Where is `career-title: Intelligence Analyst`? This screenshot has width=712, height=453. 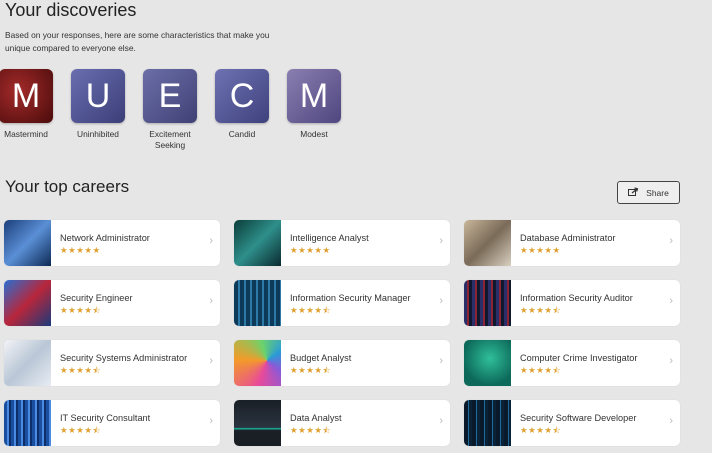
career-title: Intelligence Analyst is located at coordinates (329, 238).